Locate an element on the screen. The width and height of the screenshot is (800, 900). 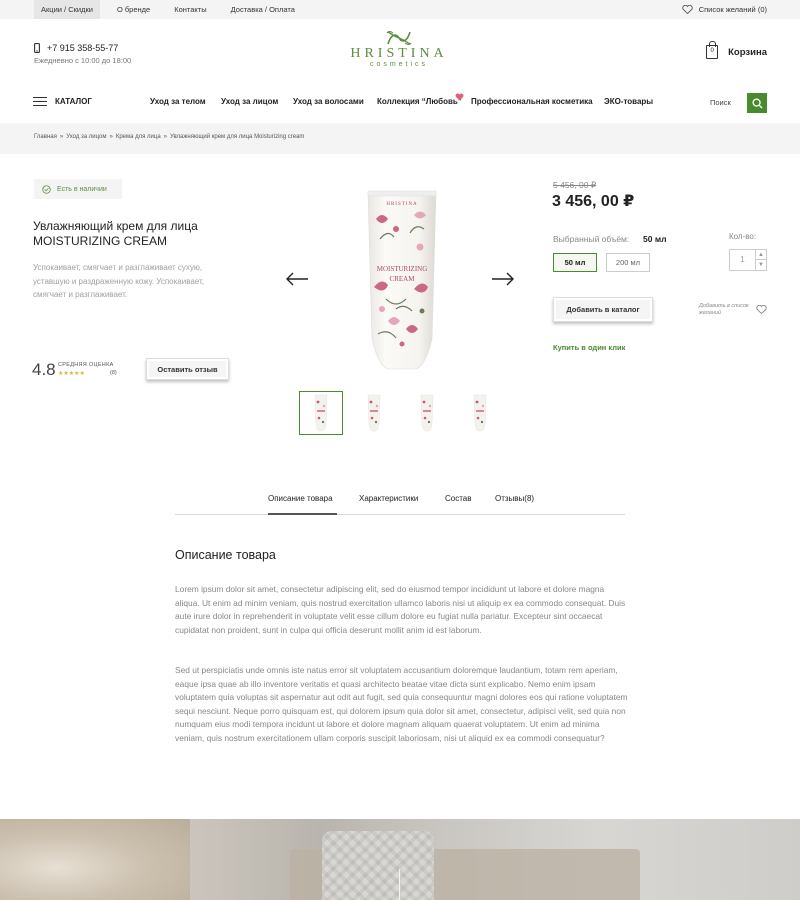
check-circle-icon is located at coordinates (46, 189).